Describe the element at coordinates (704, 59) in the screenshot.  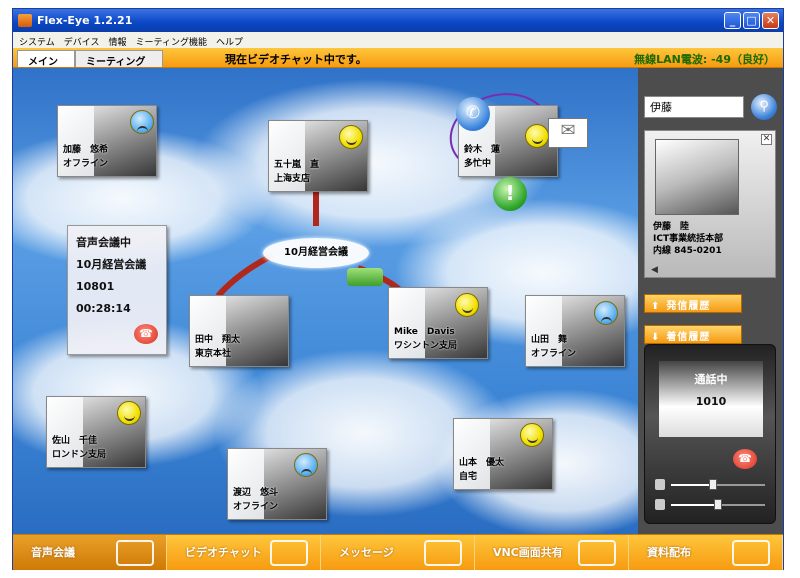
I see `wlan-signal: 無線LAN電波: -49（良好）` at that location.